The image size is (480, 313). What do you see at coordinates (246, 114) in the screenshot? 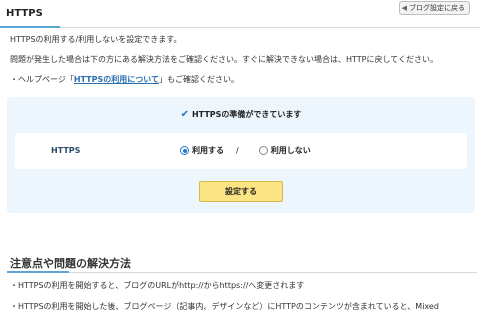
I see `https-ready-text: HTTPSの準備ができています` at bounding box center [246, 114].